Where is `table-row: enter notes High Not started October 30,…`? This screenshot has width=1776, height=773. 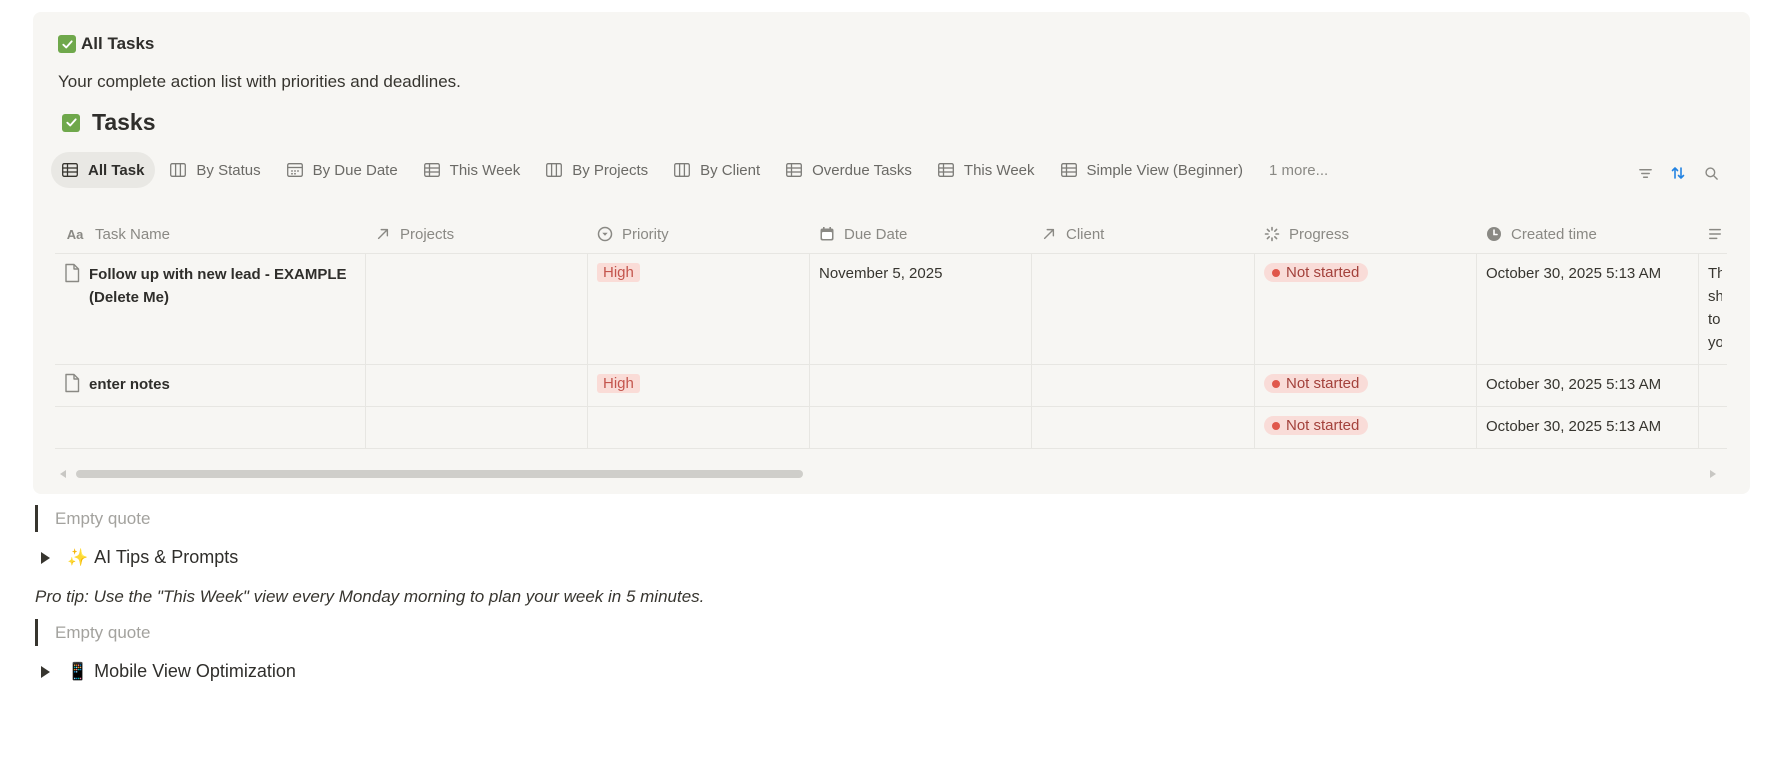 table-row: enter notes High Not started October 30,… is located at coordinates (891, 386).